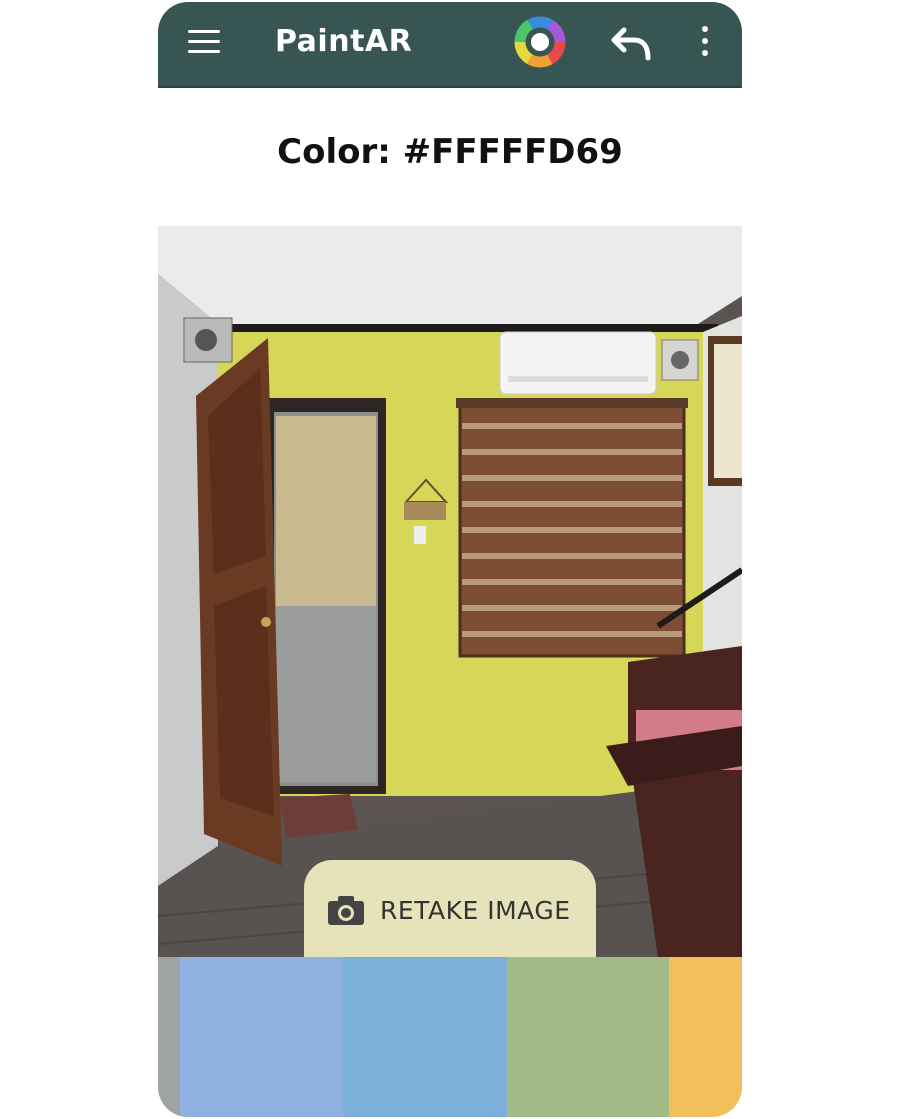  What do you see at coordinates (450, 45) in the screenshot?
I see `app-bar: PaintAR` at bounding box center [450, 45].